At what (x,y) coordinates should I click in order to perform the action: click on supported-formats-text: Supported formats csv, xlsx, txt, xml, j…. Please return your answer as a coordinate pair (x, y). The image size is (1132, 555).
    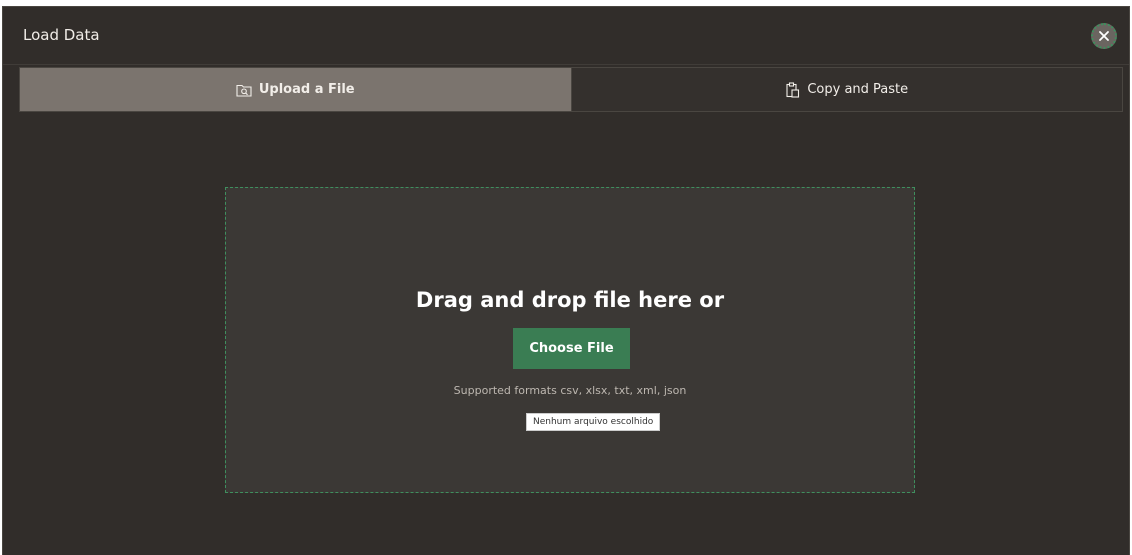
    Looking at the image, I should click on (570, 390).